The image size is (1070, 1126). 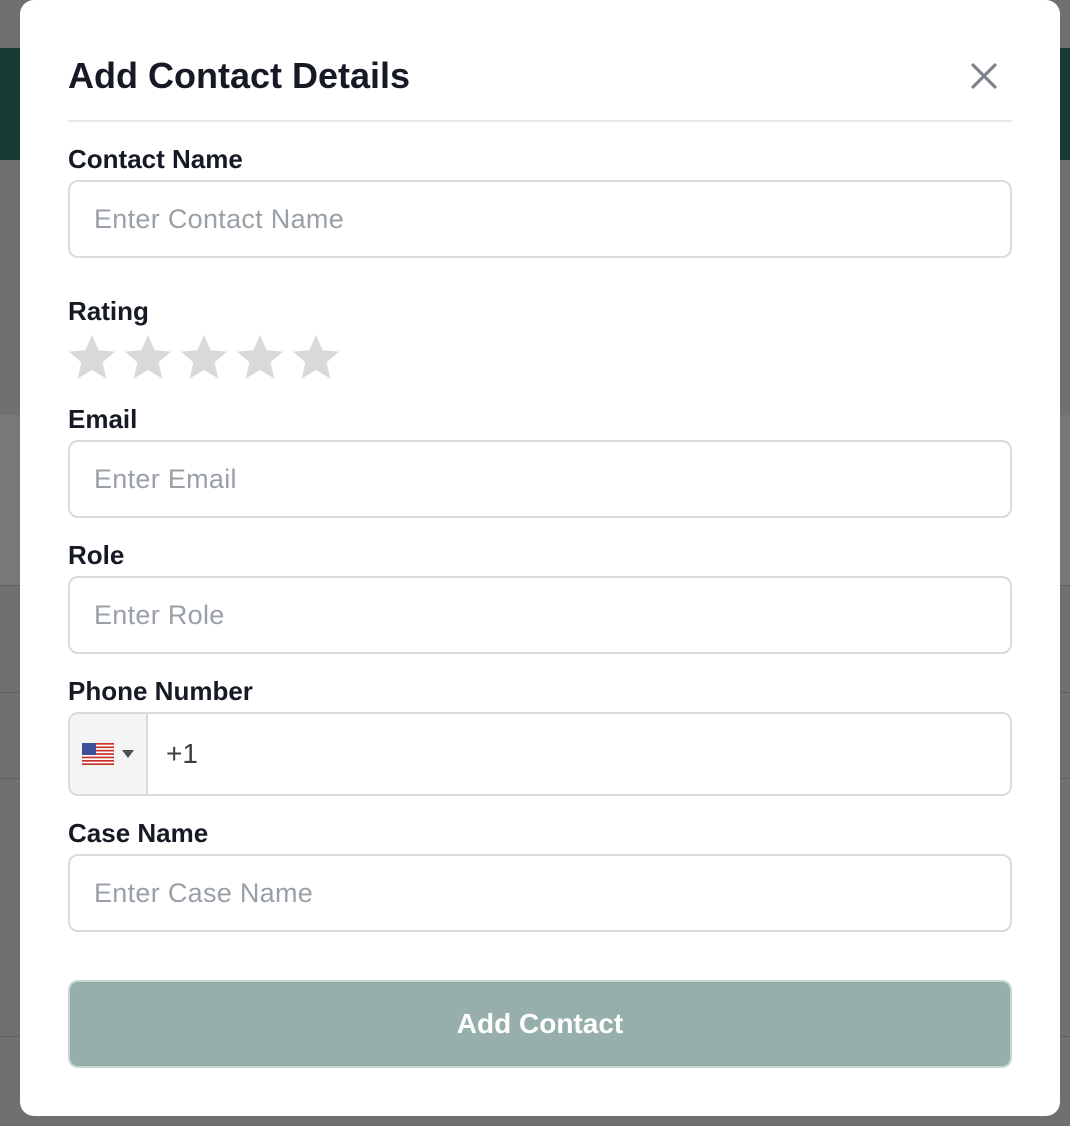 I want to click on phone-number-label: Phone Number, so click(x=160, y=691).